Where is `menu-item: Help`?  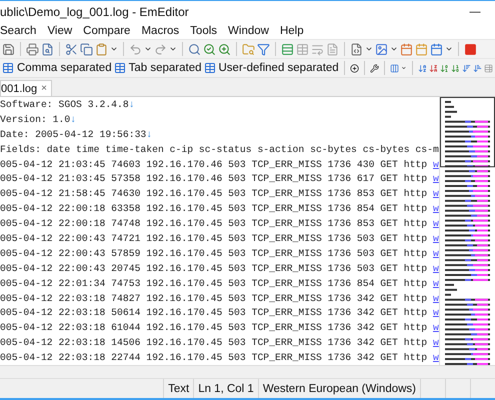
menu-item: Help is located at coordinates (294, 30).